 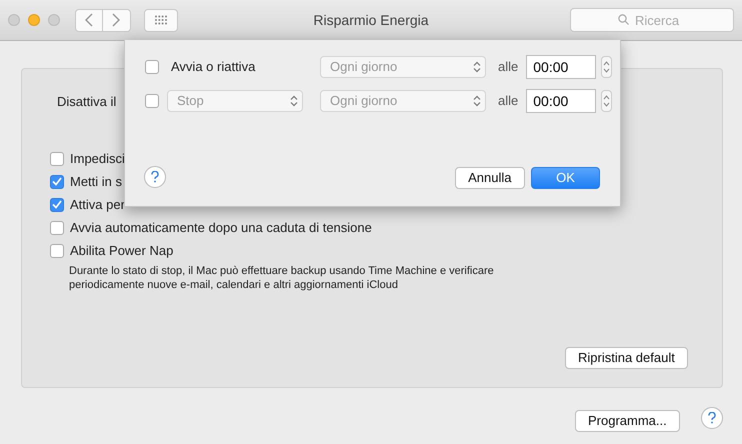 I want to click on search-icon, so click(x=623, y=19).